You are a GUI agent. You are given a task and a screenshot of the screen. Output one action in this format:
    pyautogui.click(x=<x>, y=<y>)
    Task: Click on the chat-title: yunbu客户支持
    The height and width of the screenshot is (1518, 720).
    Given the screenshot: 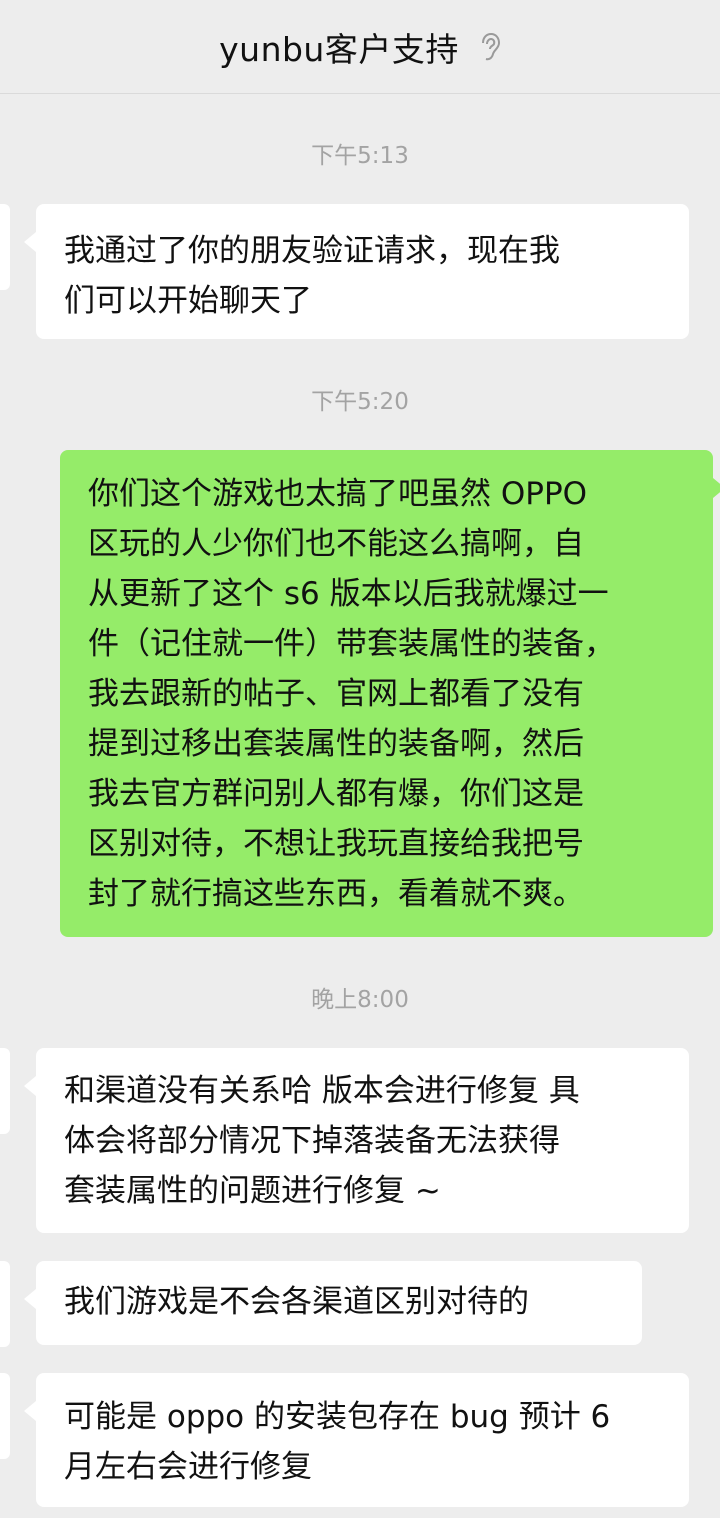 What is the action you would take?
    pyautogui.click(x=339, y=47)
    